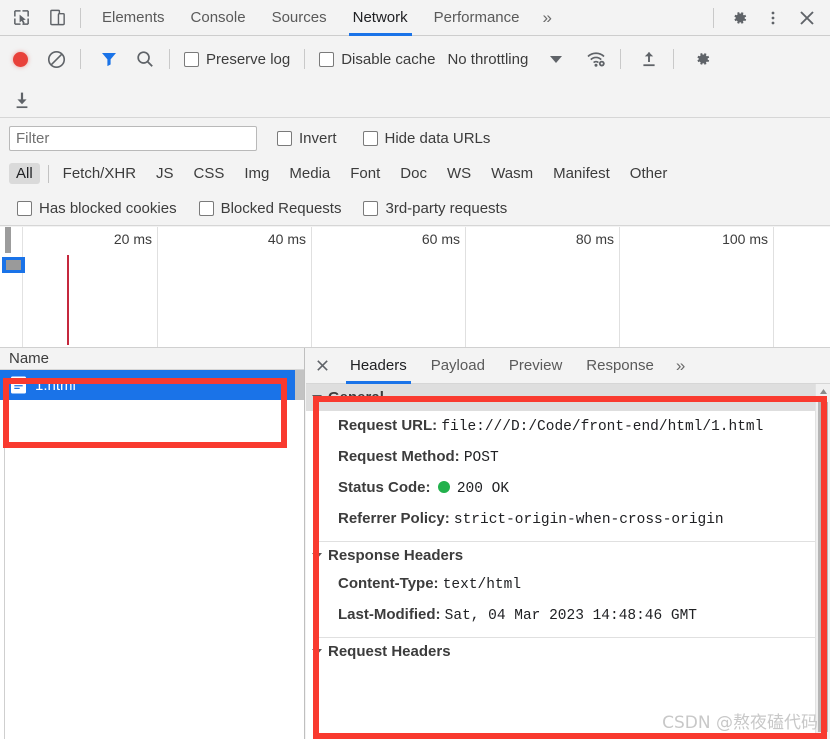 Image resolution: width=830 pixels, height=739 pixels. What do you see at coordinates (109, 59) in the screenshot?
I see `filter-toggle-icon` at bounding box center [109, 59].